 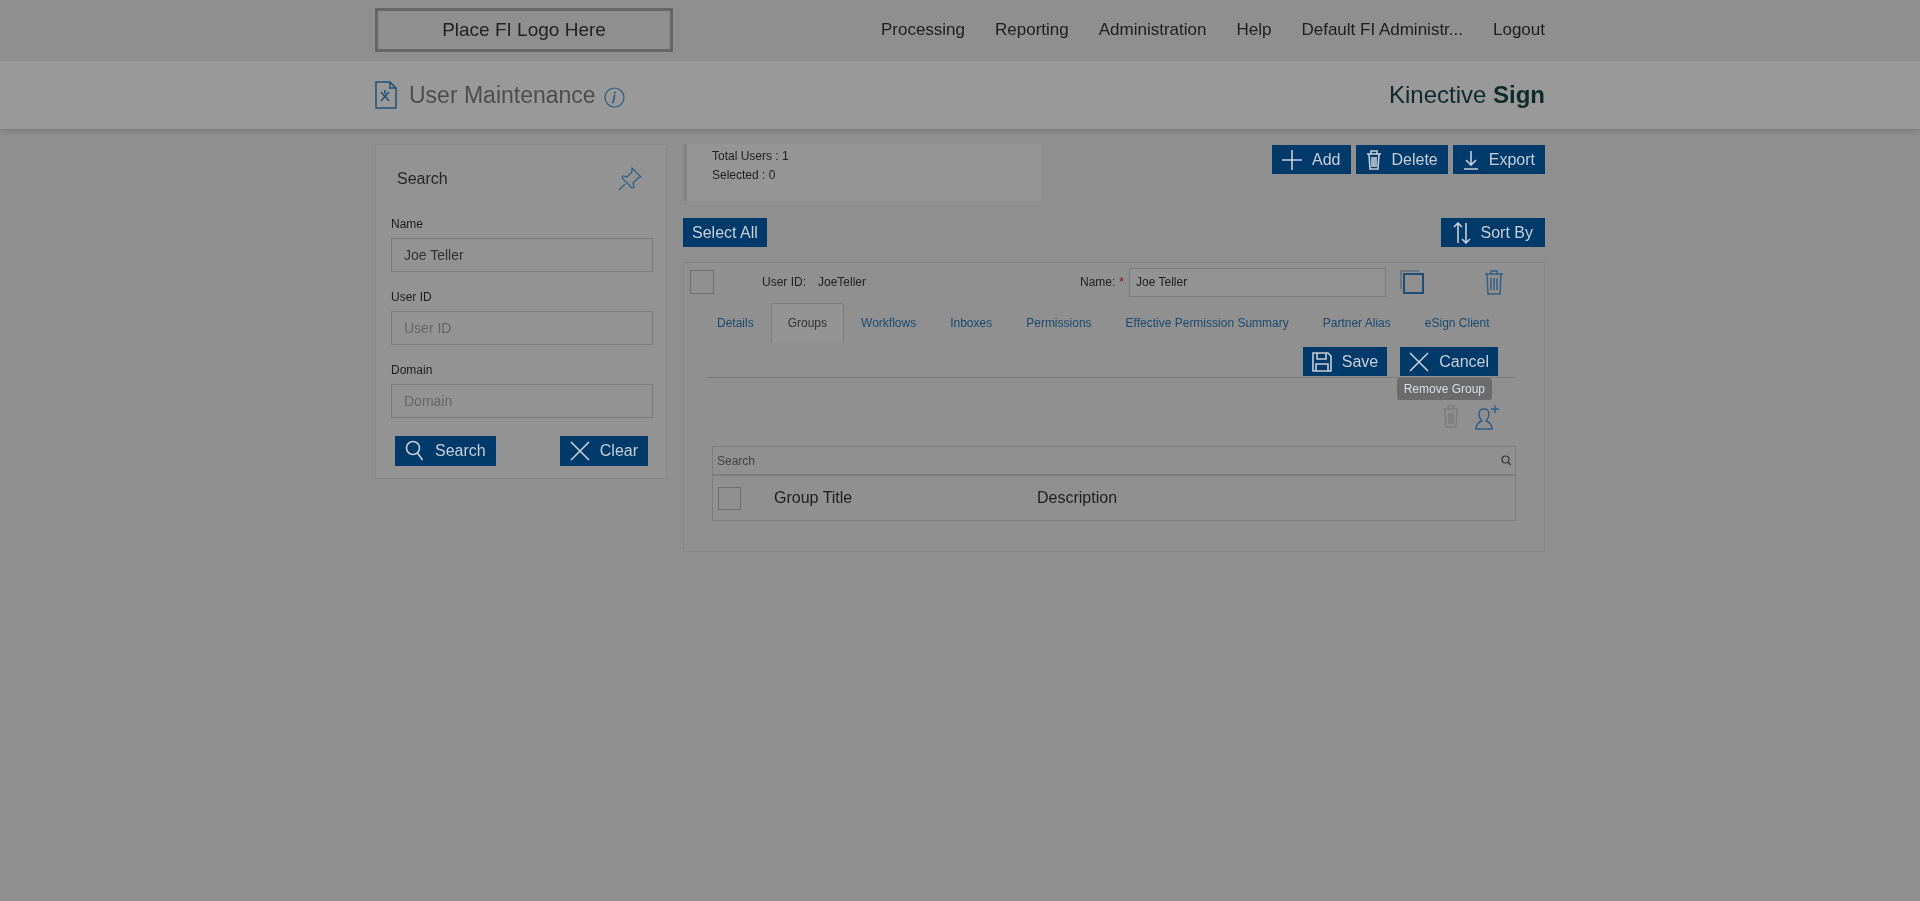 What do you see at coordinates (1345, 361) in the screenshot?
I see `save-button: Save` at bounding box center [1345, 361].